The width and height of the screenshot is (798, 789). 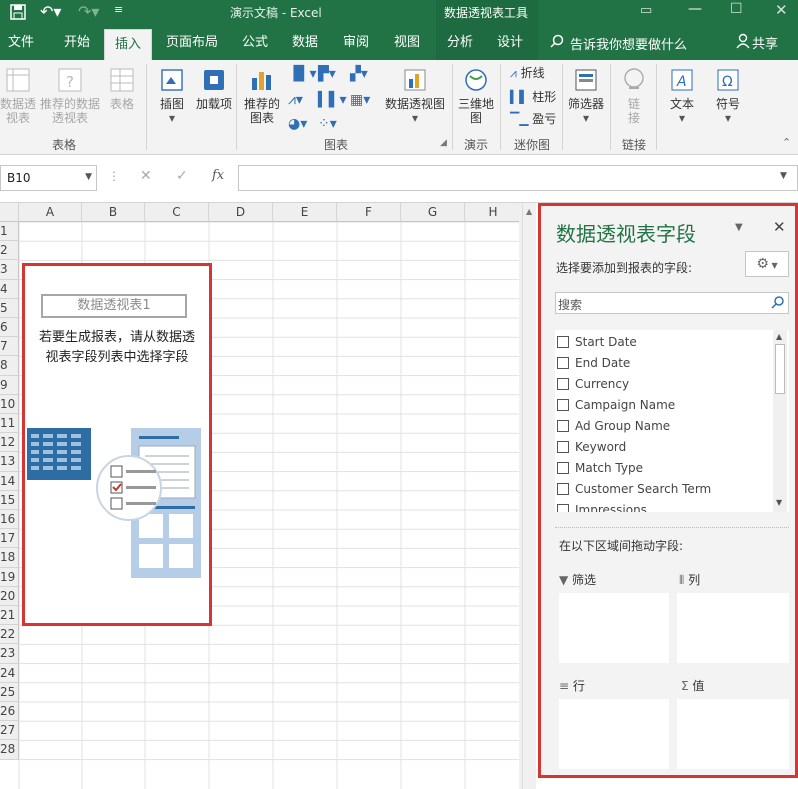 What do you see at coordinates (9, 289) in the screenshot?
I see `row-header: 4` at bounding box center [9, 289].